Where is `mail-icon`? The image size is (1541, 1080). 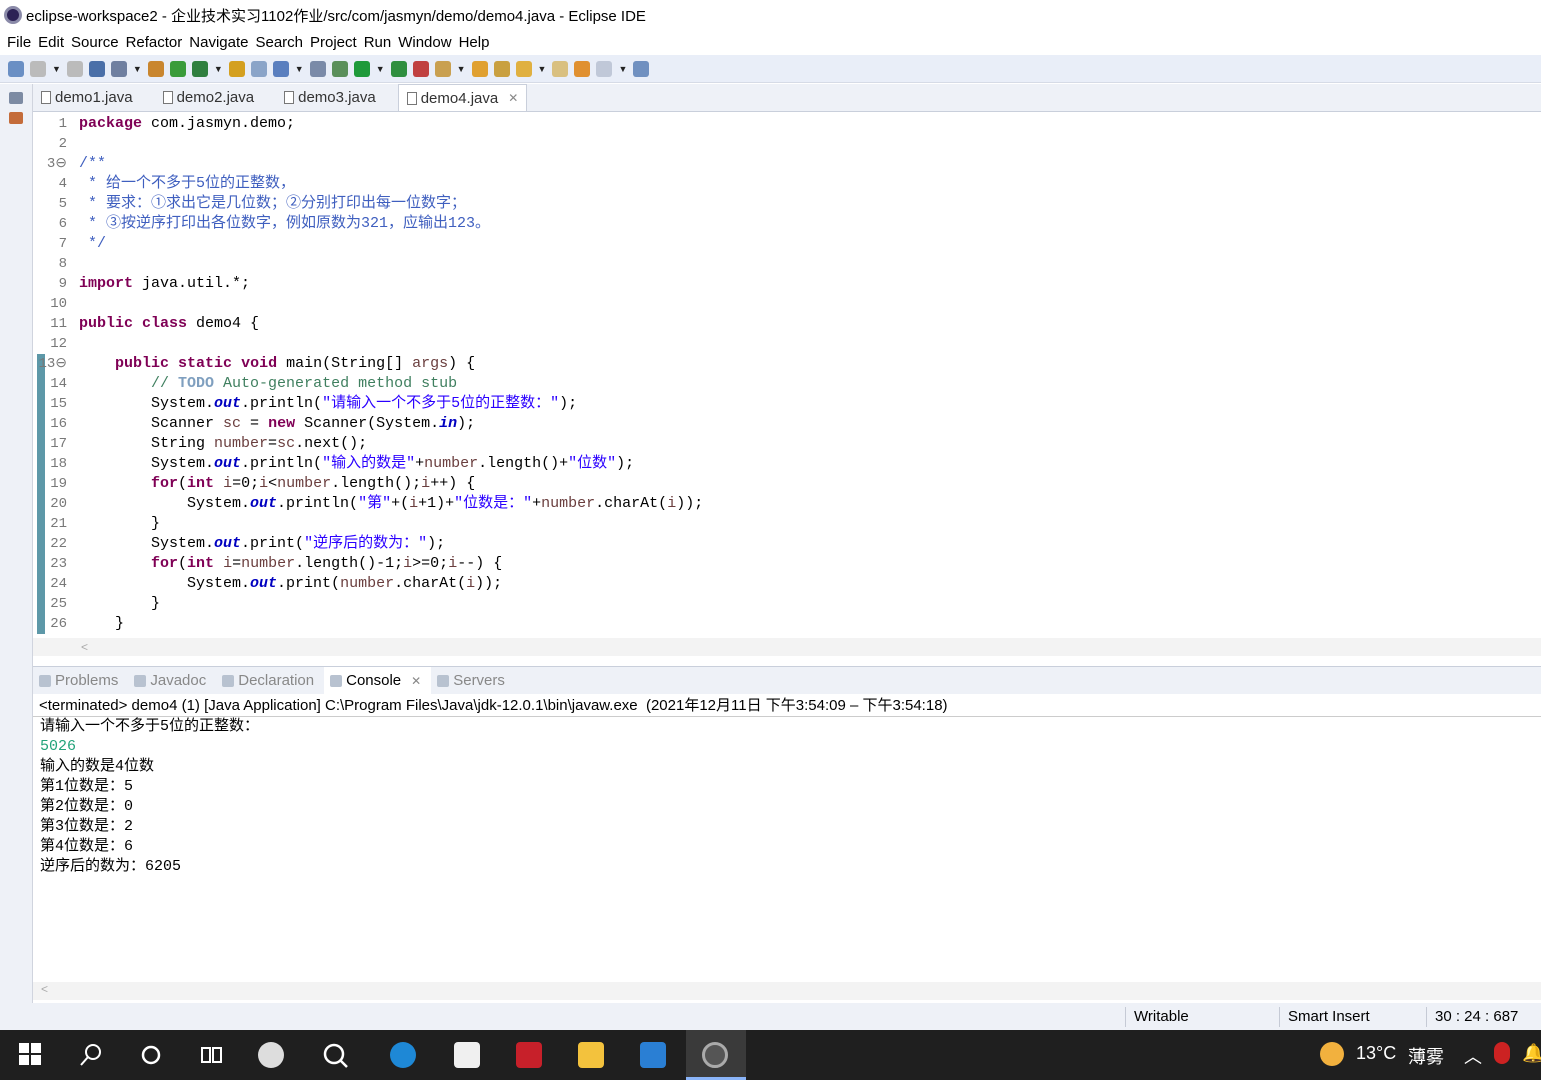
mail-icon is located at coordinates (653, 1055).